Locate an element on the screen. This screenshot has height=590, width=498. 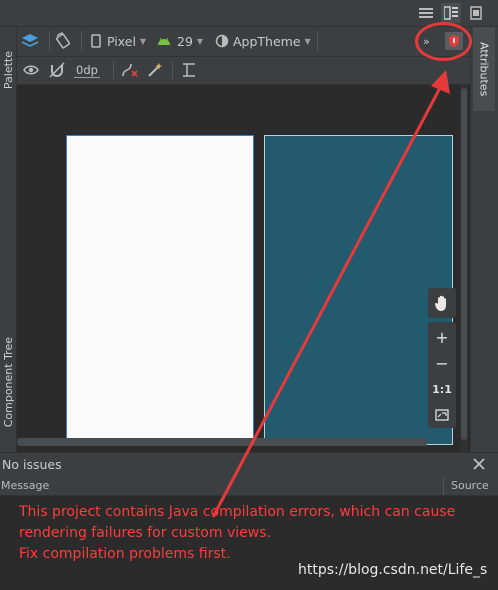
autoconnect-toggle is located at coordinates (57, 70).